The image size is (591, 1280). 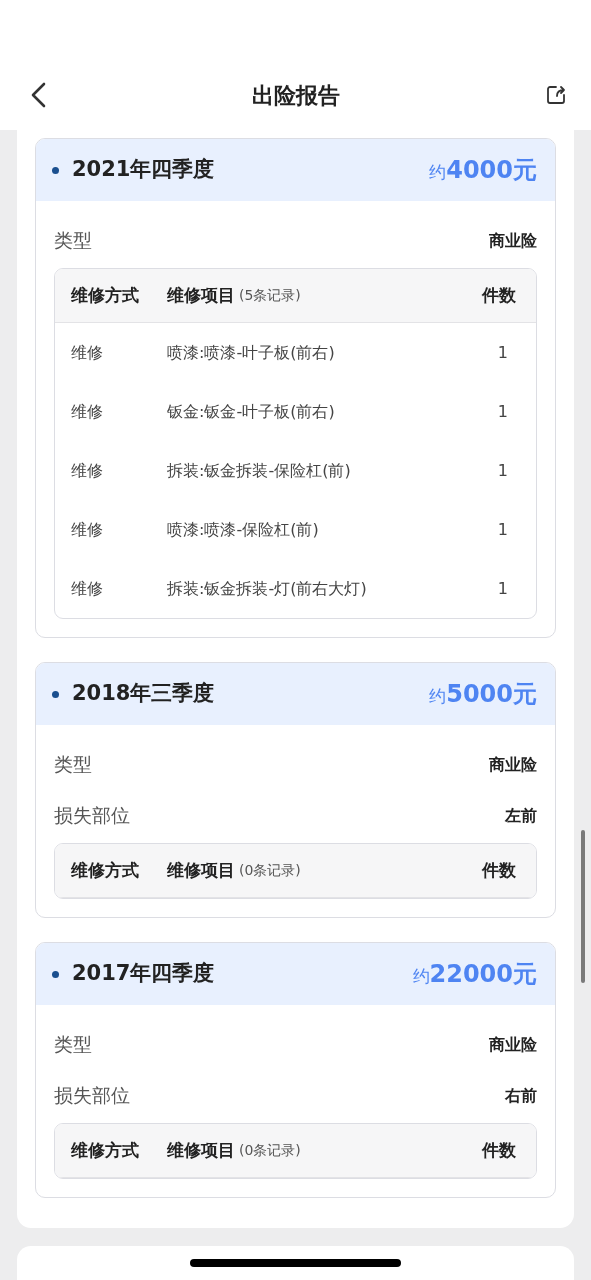 What do you see at coordinates (270, 295) in the screenshot?
I see `record-count: (5条记录)` at bounding box center [270, 295].